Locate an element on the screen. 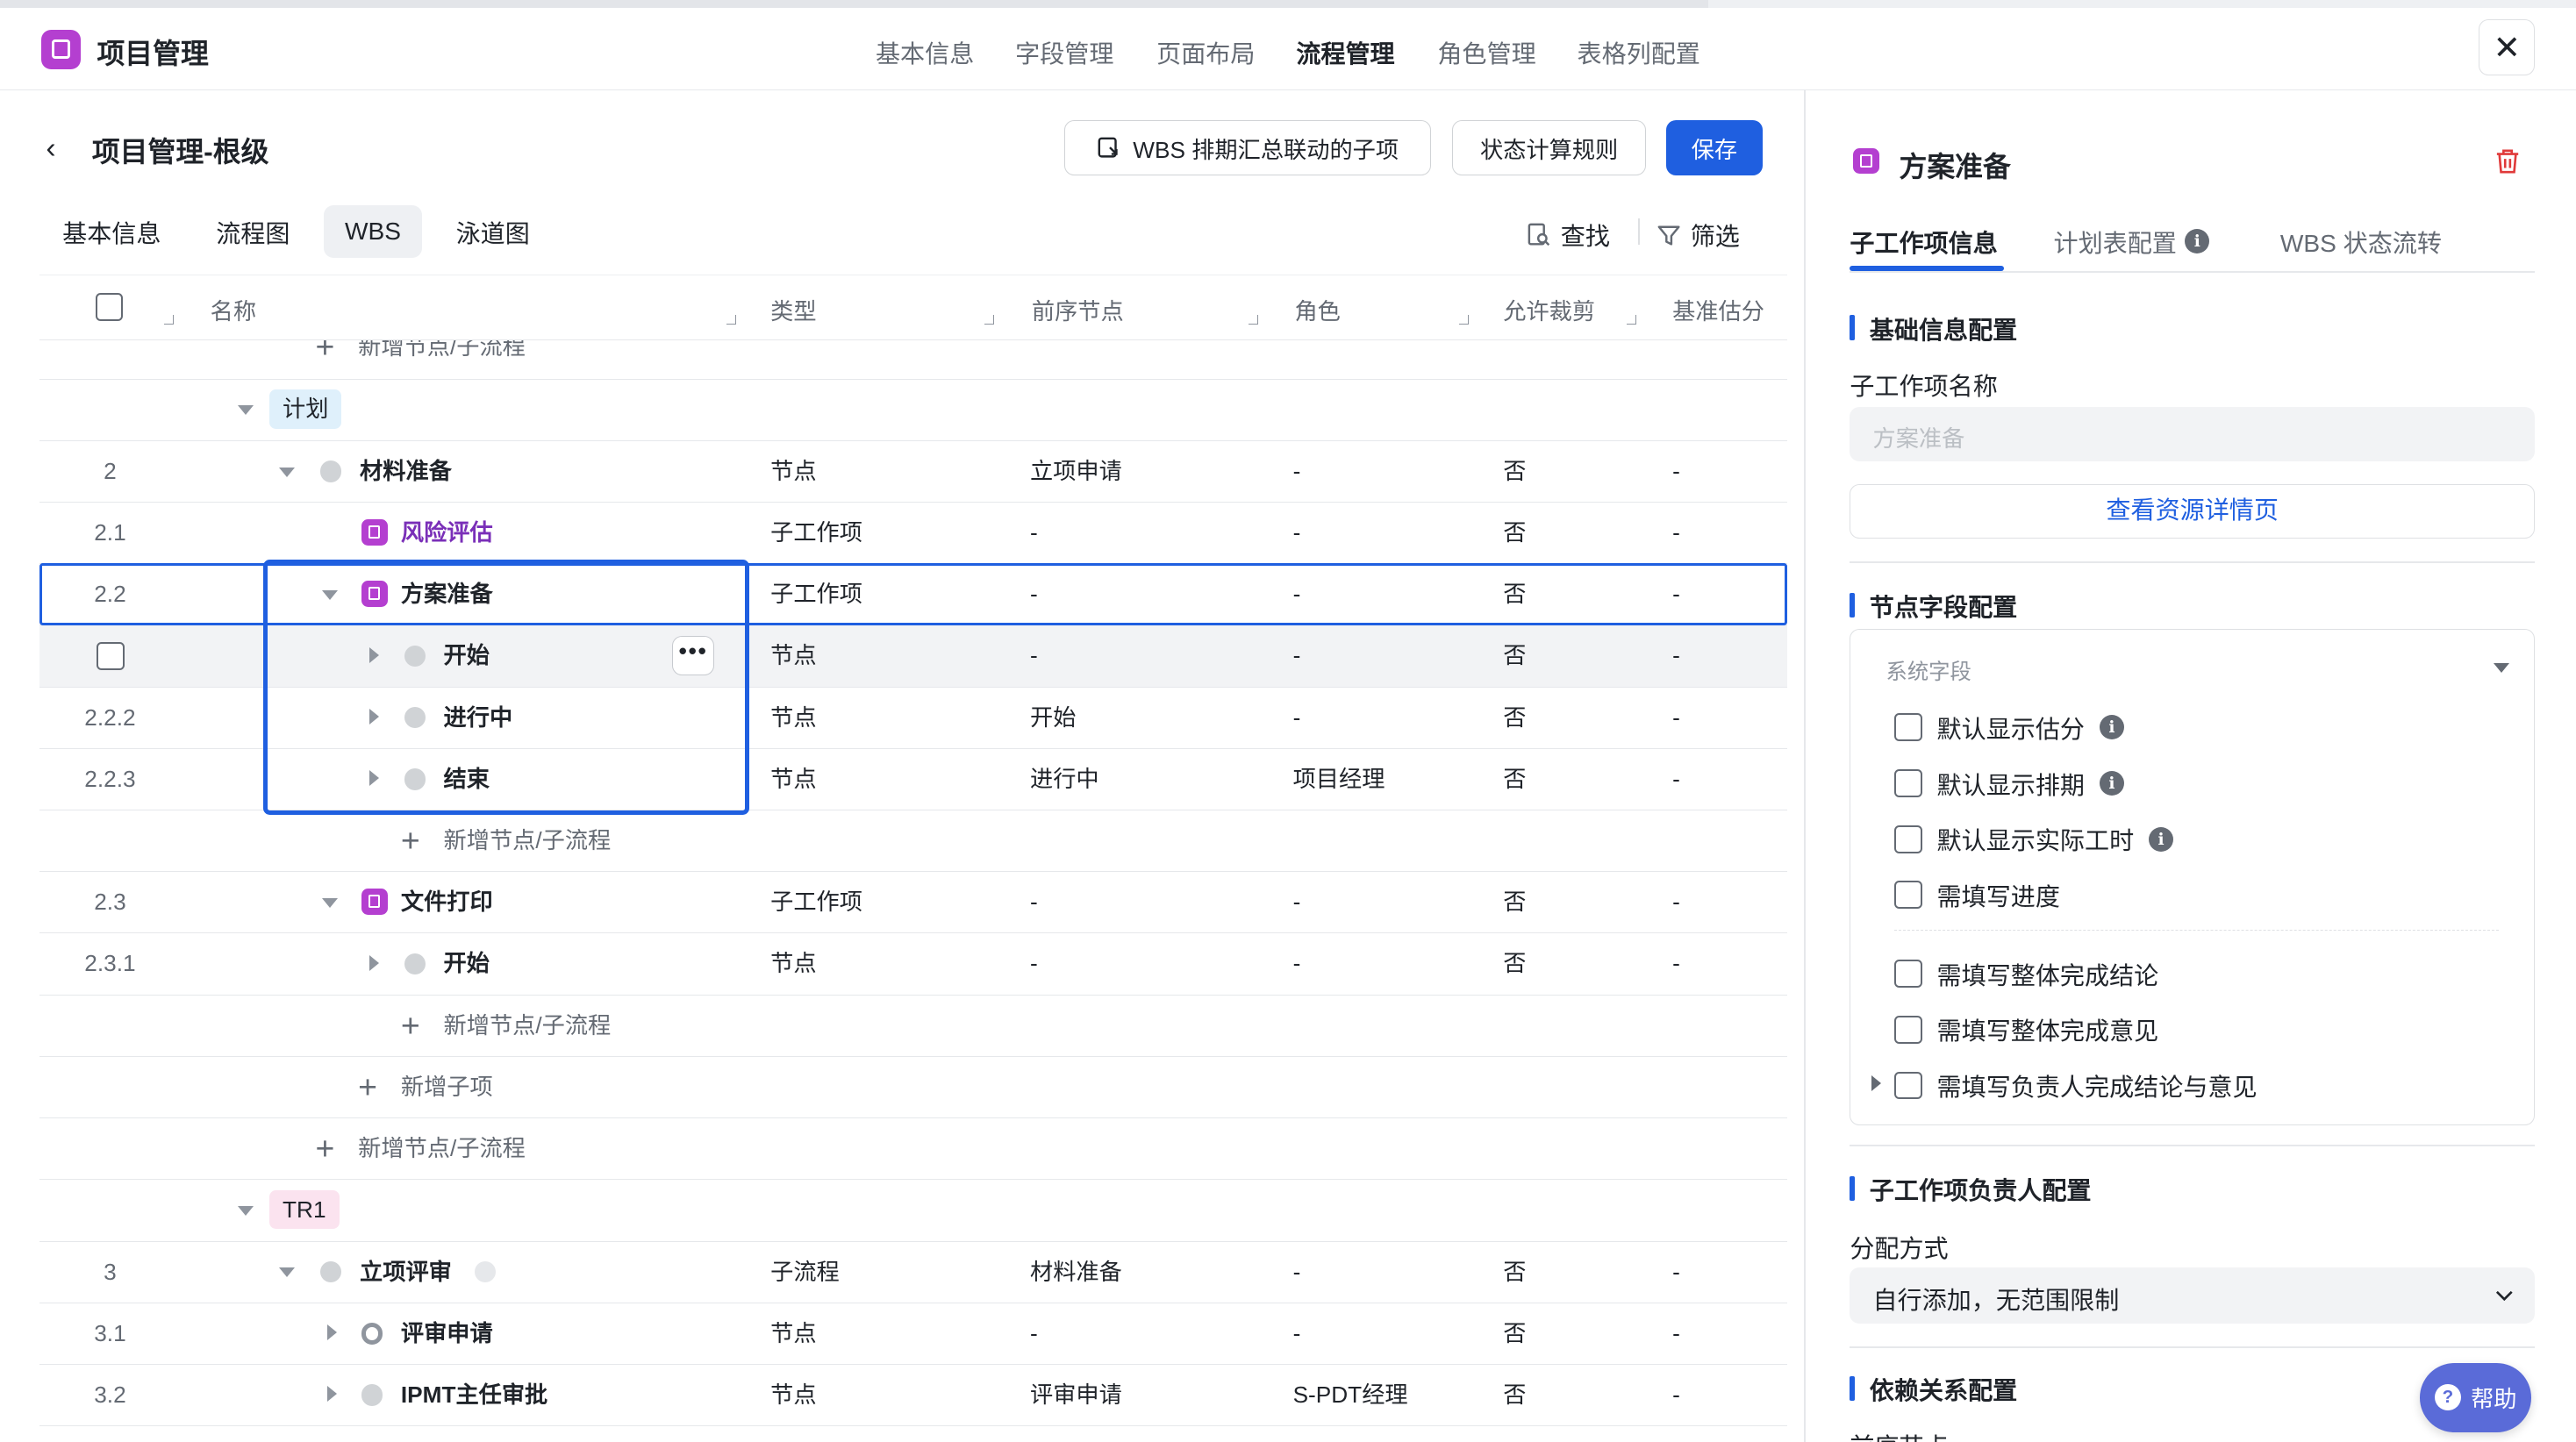 The width and height of the screenshot is (2576, 1442). row-name: 方案准备 is located at coordinates (447, 594).